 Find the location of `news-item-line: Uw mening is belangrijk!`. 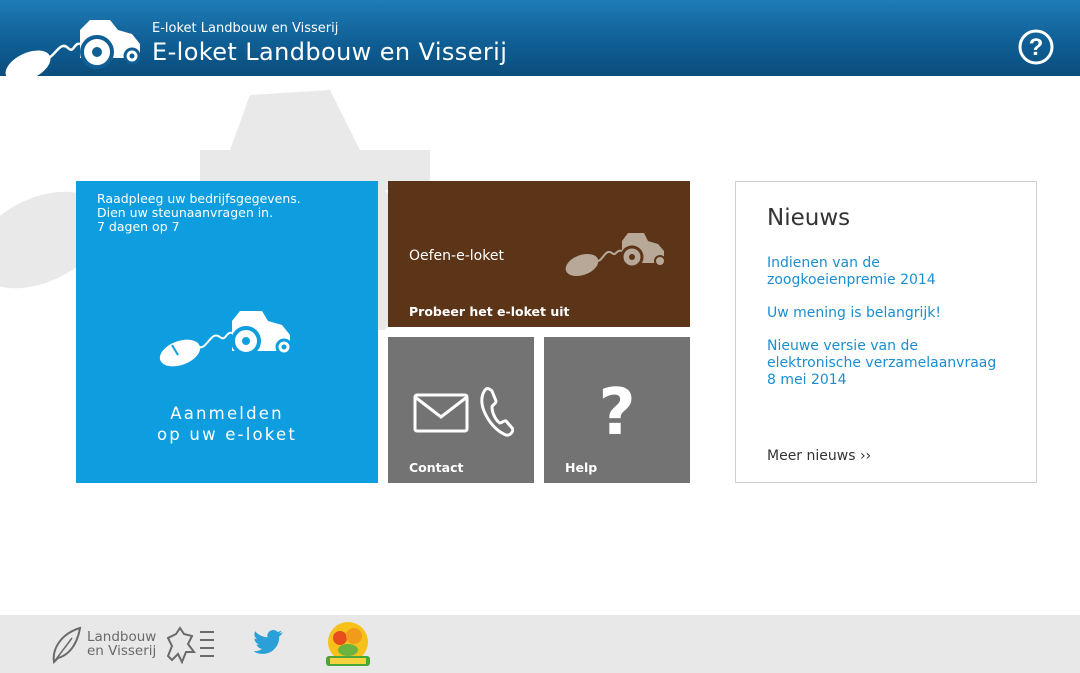

news-item-line: Uw mening is belangrijk! is located at coordinates (854, 313).